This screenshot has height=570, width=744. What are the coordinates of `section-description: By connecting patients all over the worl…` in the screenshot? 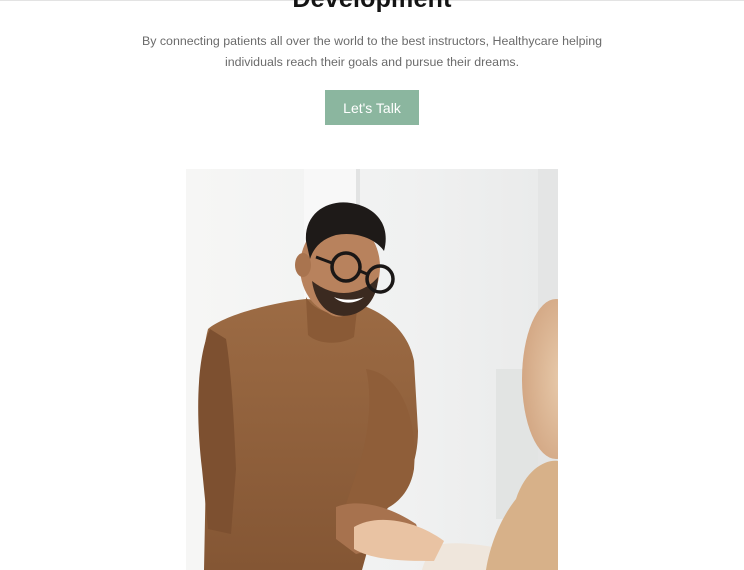 It's located at (372, 51).